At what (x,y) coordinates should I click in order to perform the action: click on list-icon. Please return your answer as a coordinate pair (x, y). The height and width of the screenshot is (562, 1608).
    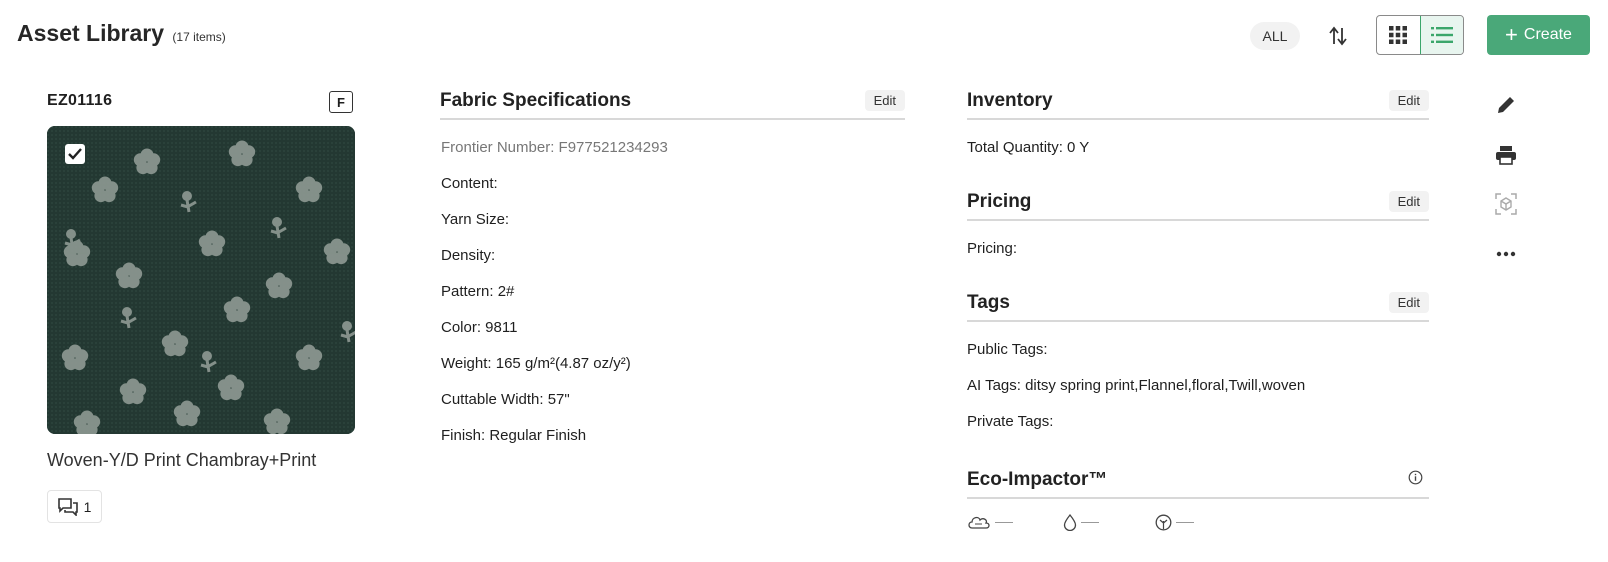
    Looking at the image, I should click on (1441, 35).